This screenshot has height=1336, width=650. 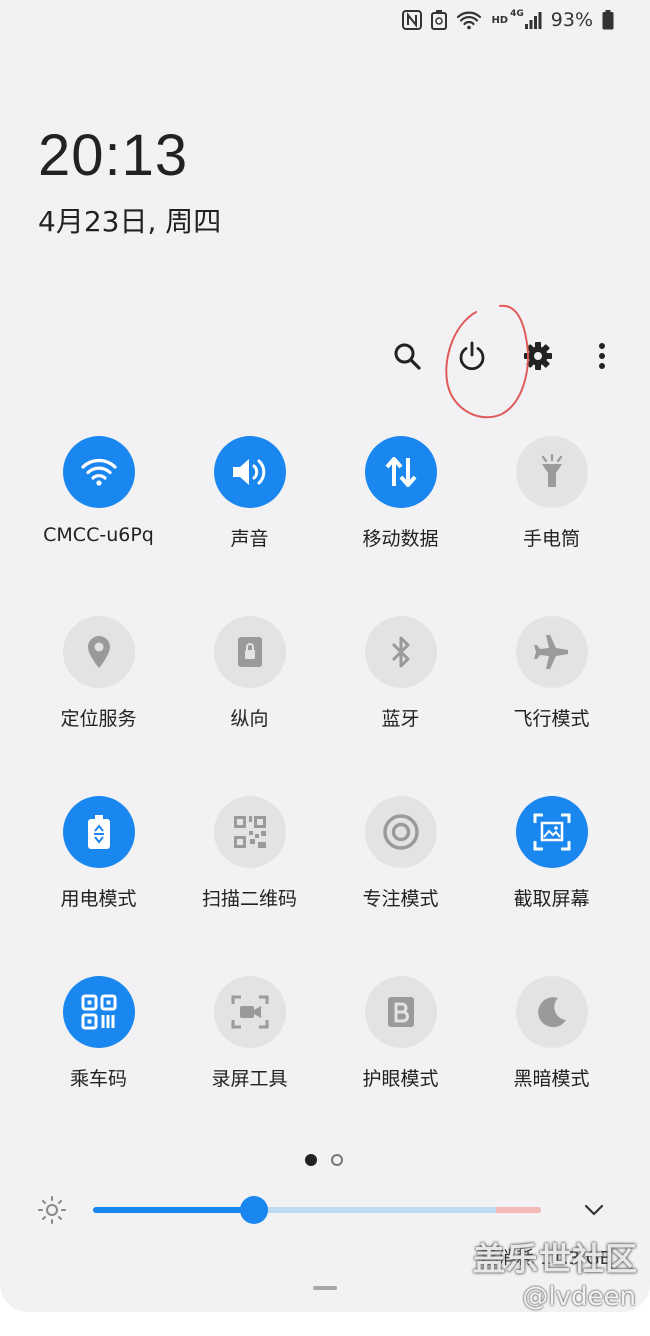 I want to click on sound-icon, so click(x=249, y=472).